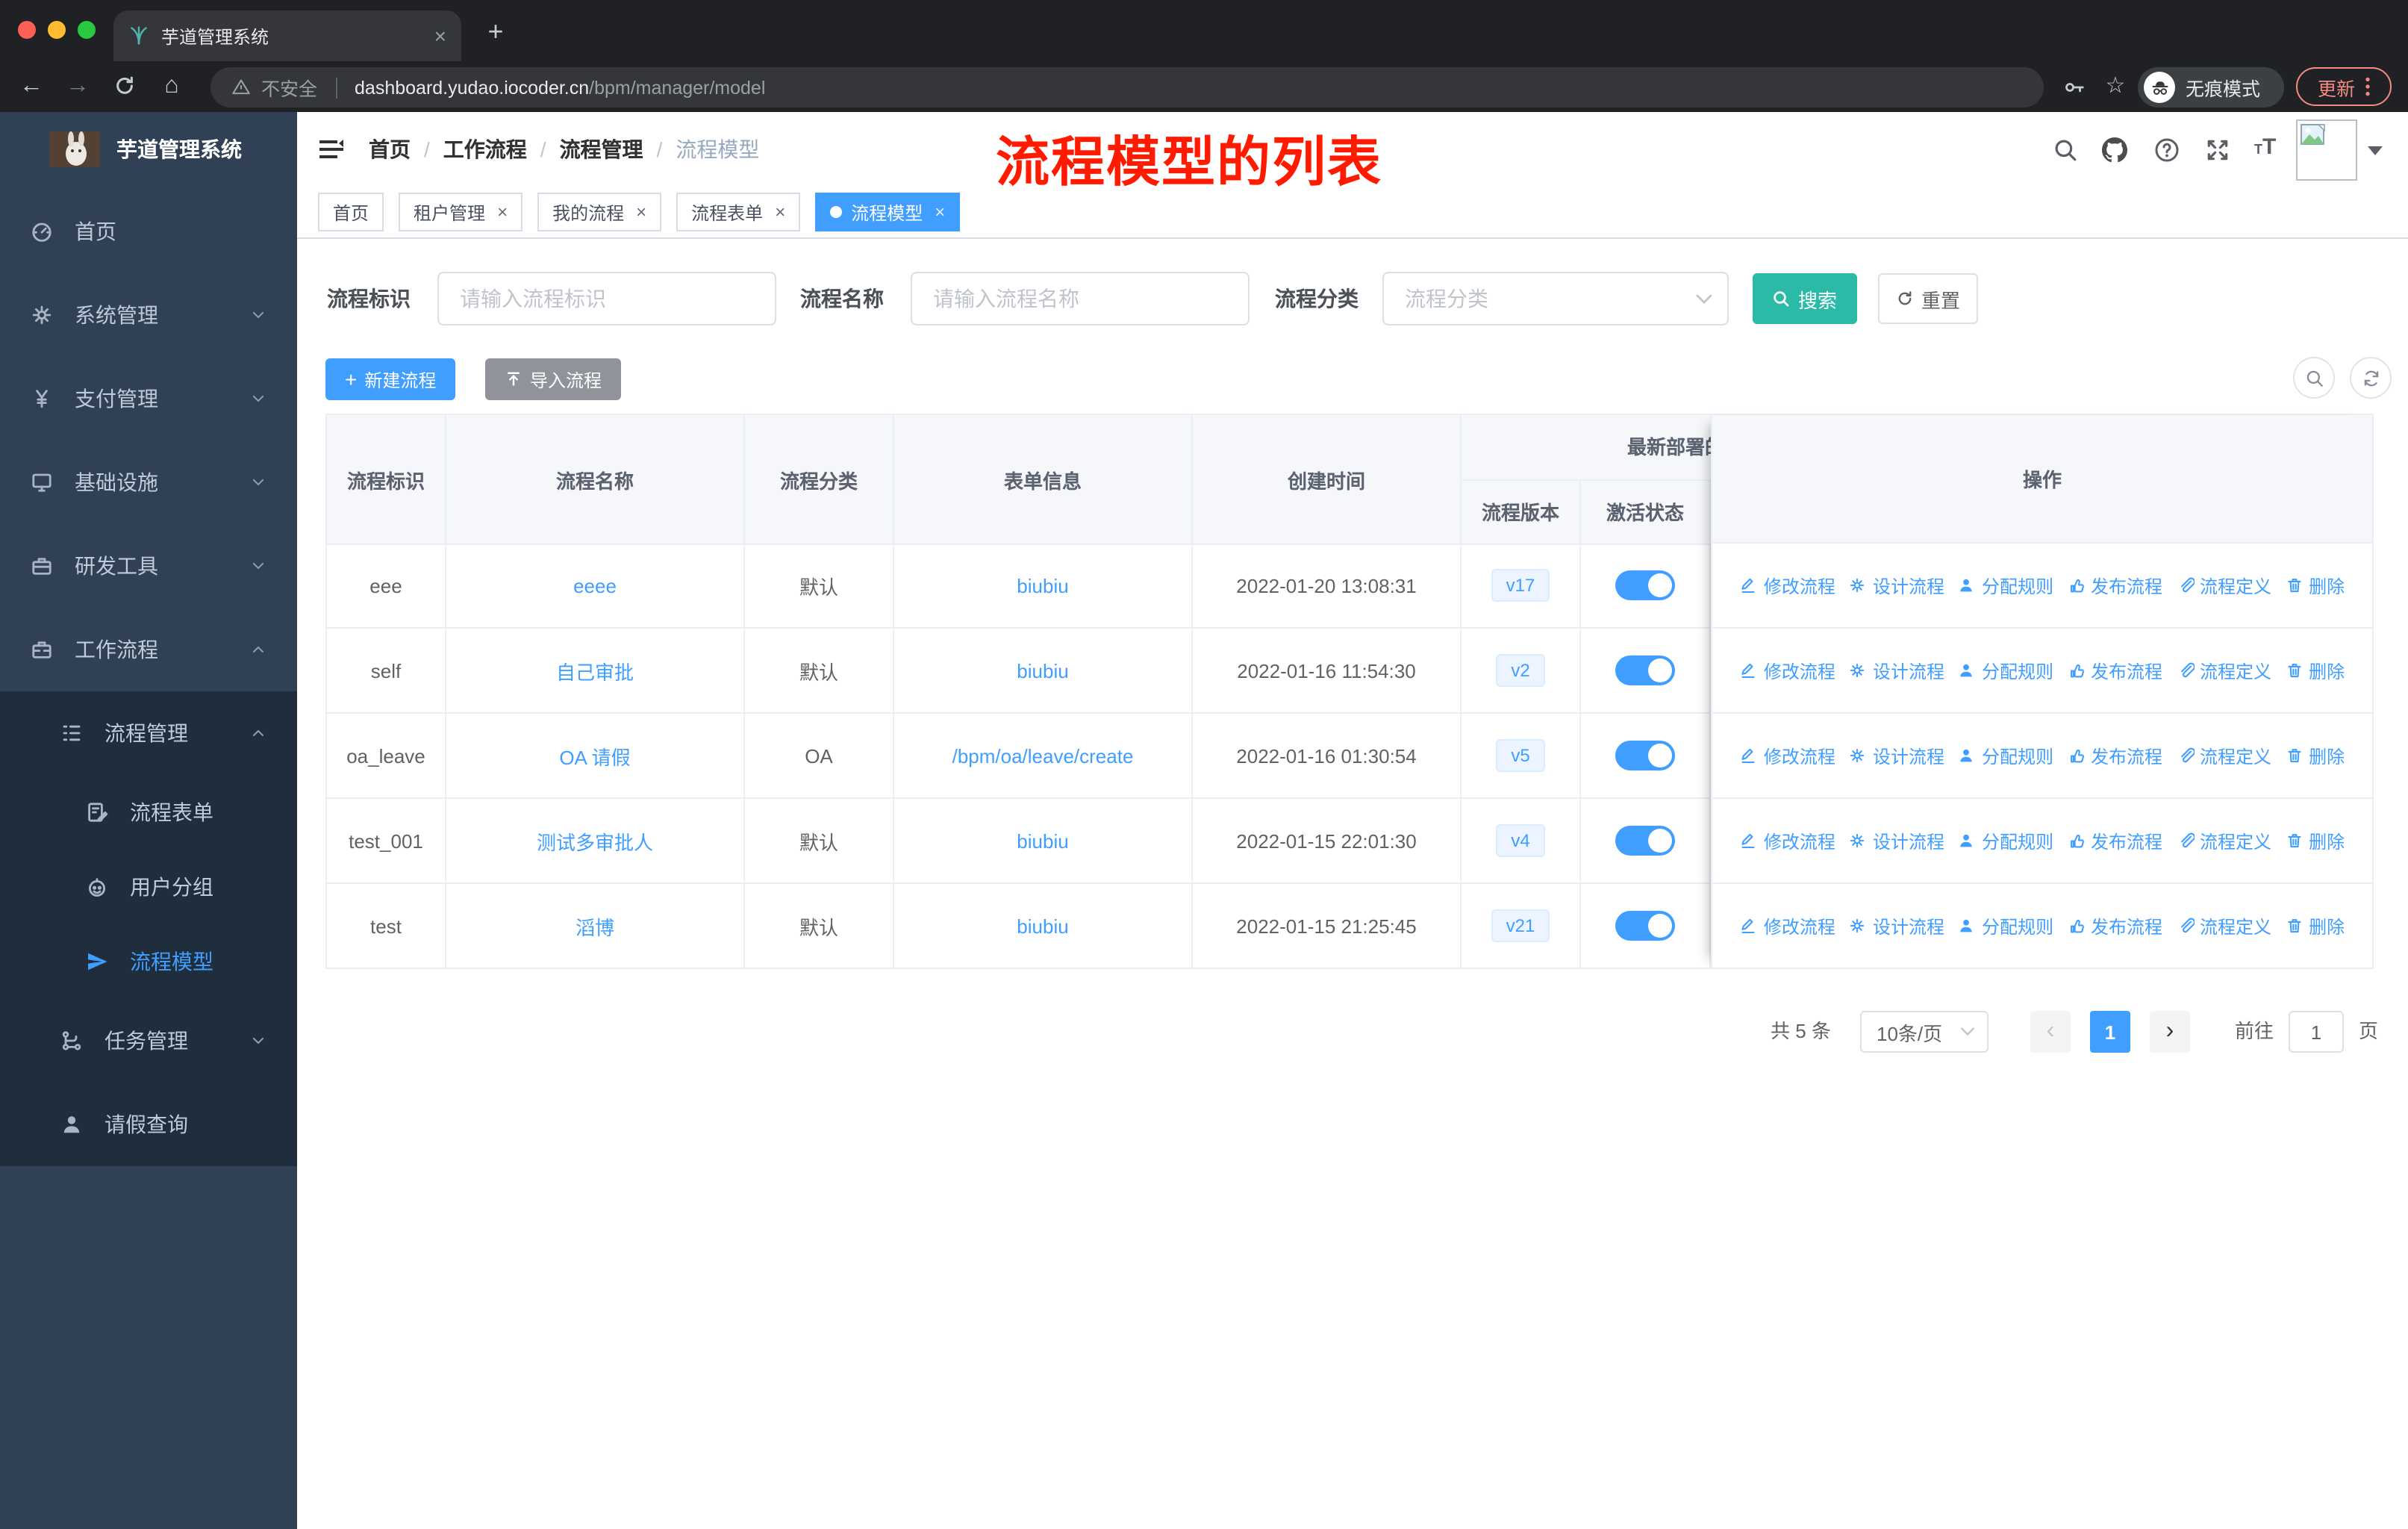  Describe the element at coordinates (2344, 86) in the screenshot. I see `browser-update-button: 更新` at that location.